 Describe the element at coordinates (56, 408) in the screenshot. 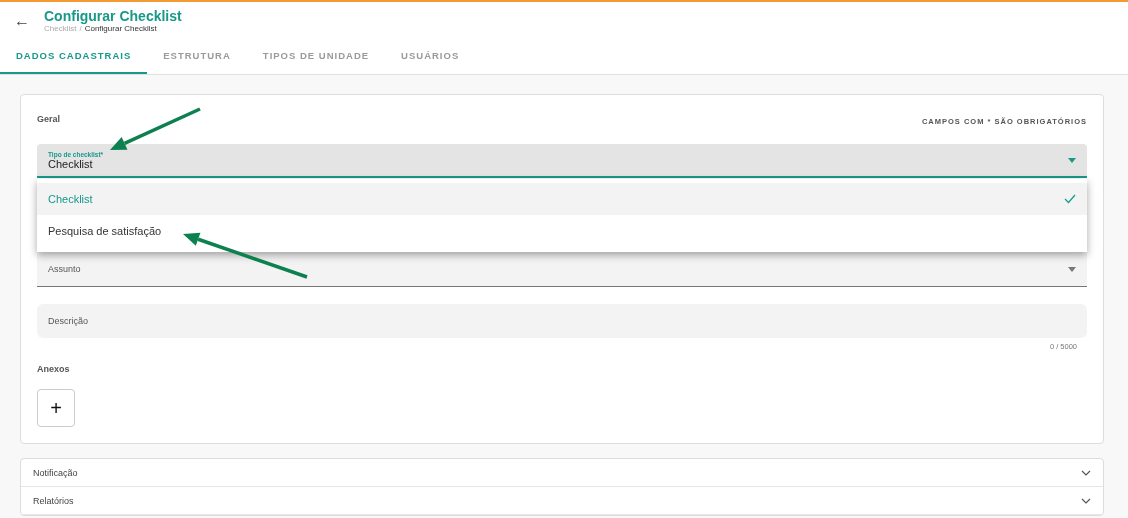

I see `add-attachment-button: +` at that location.